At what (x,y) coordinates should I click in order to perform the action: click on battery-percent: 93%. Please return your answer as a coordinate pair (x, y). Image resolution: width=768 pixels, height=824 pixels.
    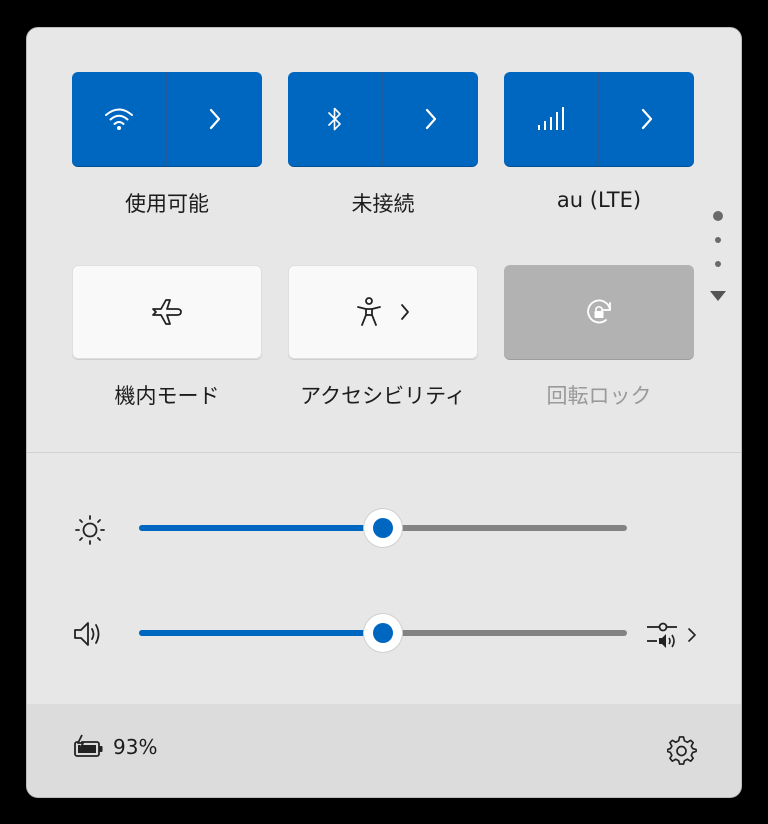
    Looking at the image, I should click on (135, 747).